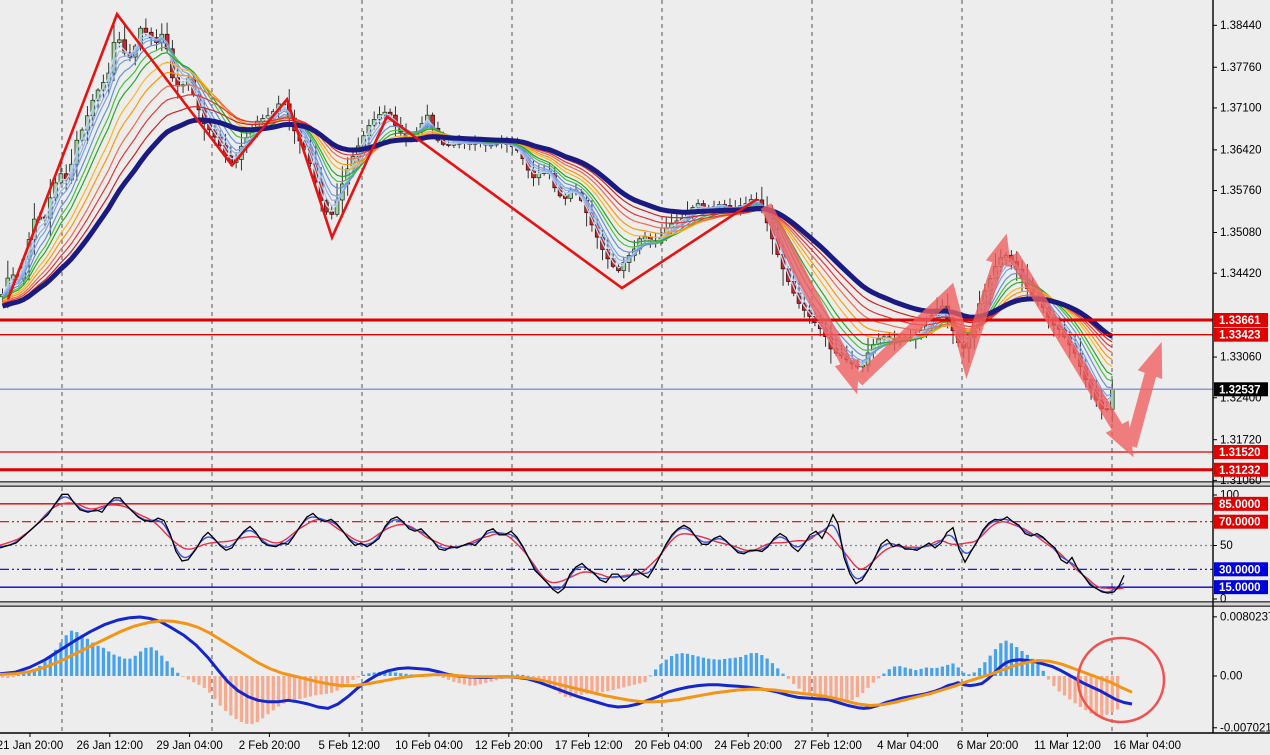 Image resolution: width=1270 pixels, height=755 pixels. I want to click on date-label: 16 Mar 04:00, so click(1147, 746).